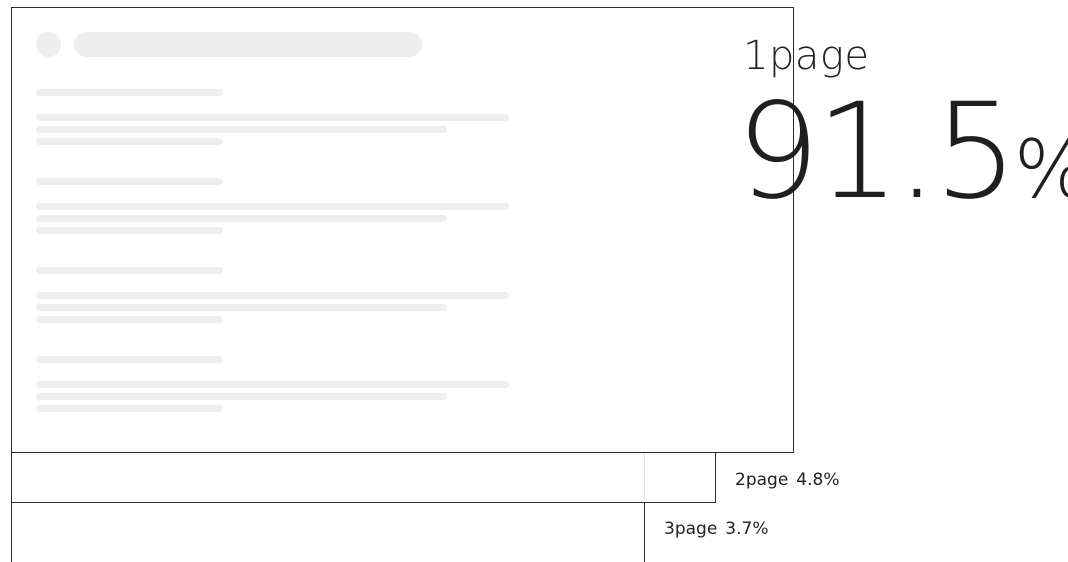  What do you see at coordinates (248, 44) in the screenshot?
I see `skeleton-header-bar` at bounding box center [248, 44].